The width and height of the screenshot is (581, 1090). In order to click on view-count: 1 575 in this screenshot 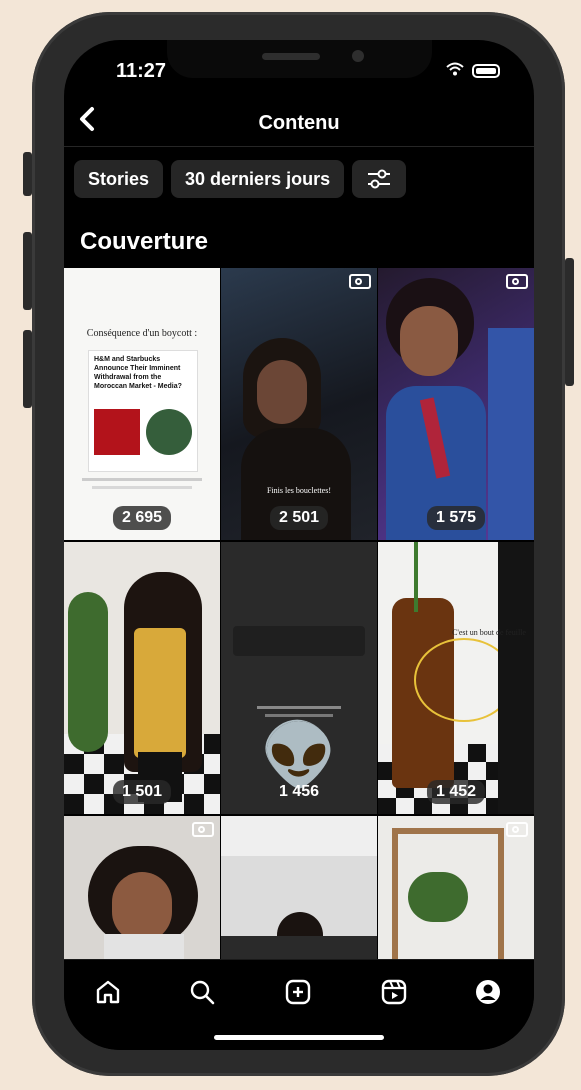, I will do `click(456, 518)`.